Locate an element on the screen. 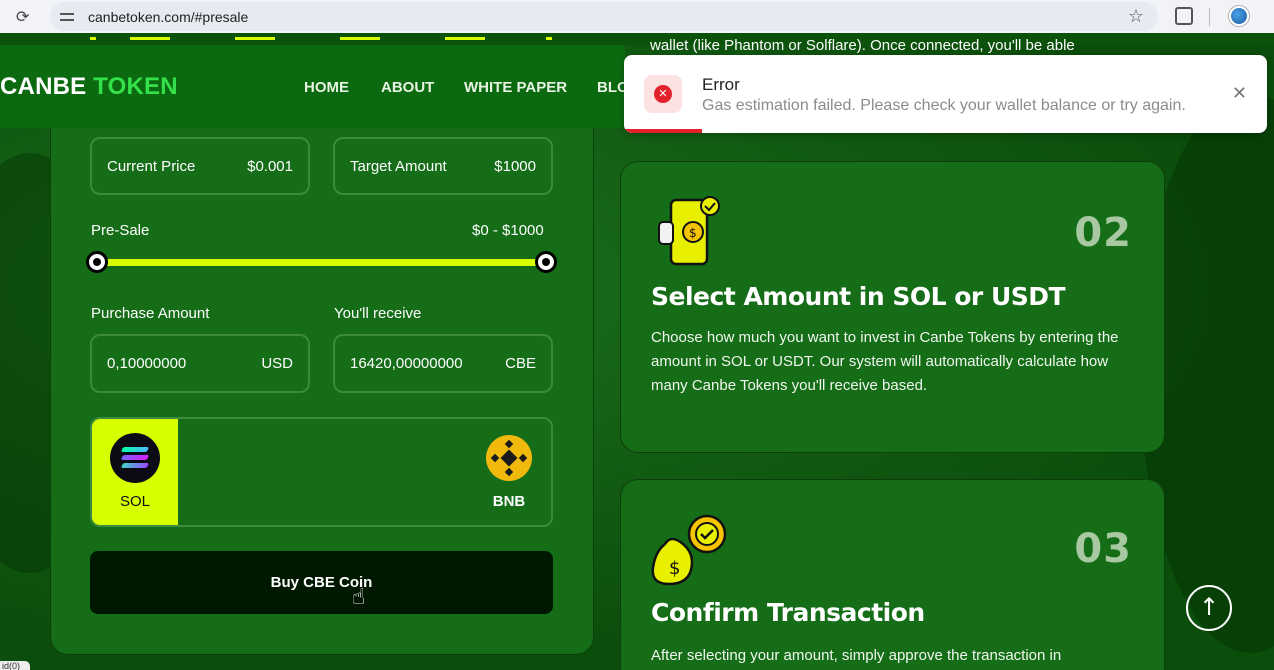 The image size is (1274, 670). top-strip is located at coordinates (637, 39).